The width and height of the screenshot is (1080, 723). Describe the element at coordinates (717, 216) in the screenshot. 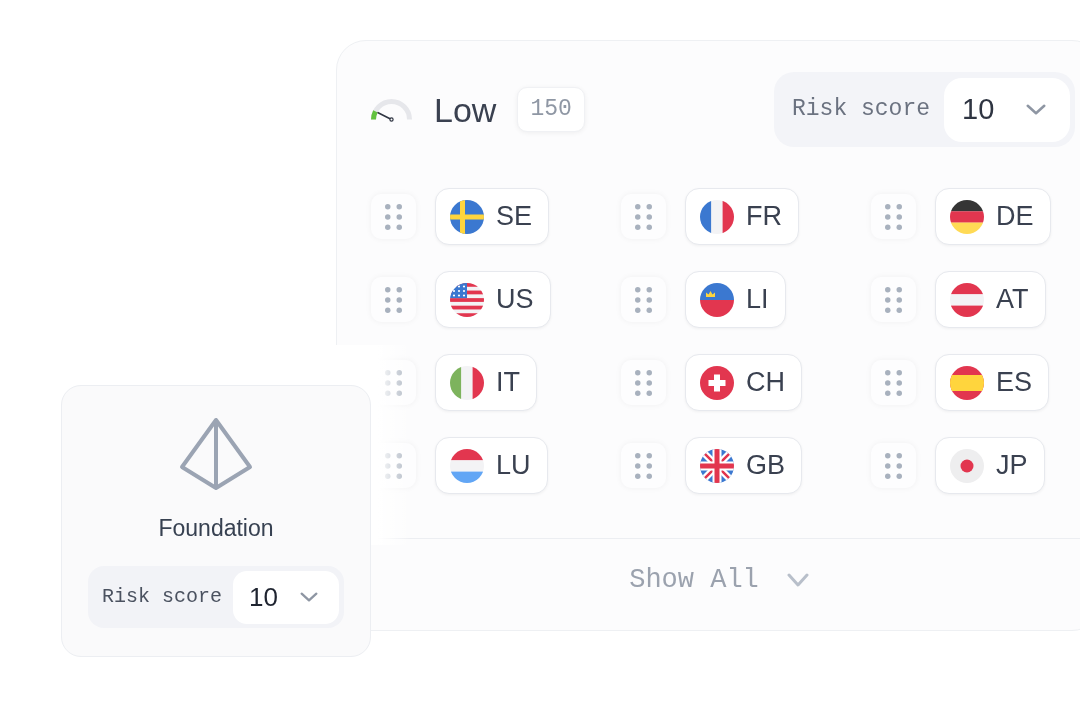

I see `french-flag-icon` at that location.